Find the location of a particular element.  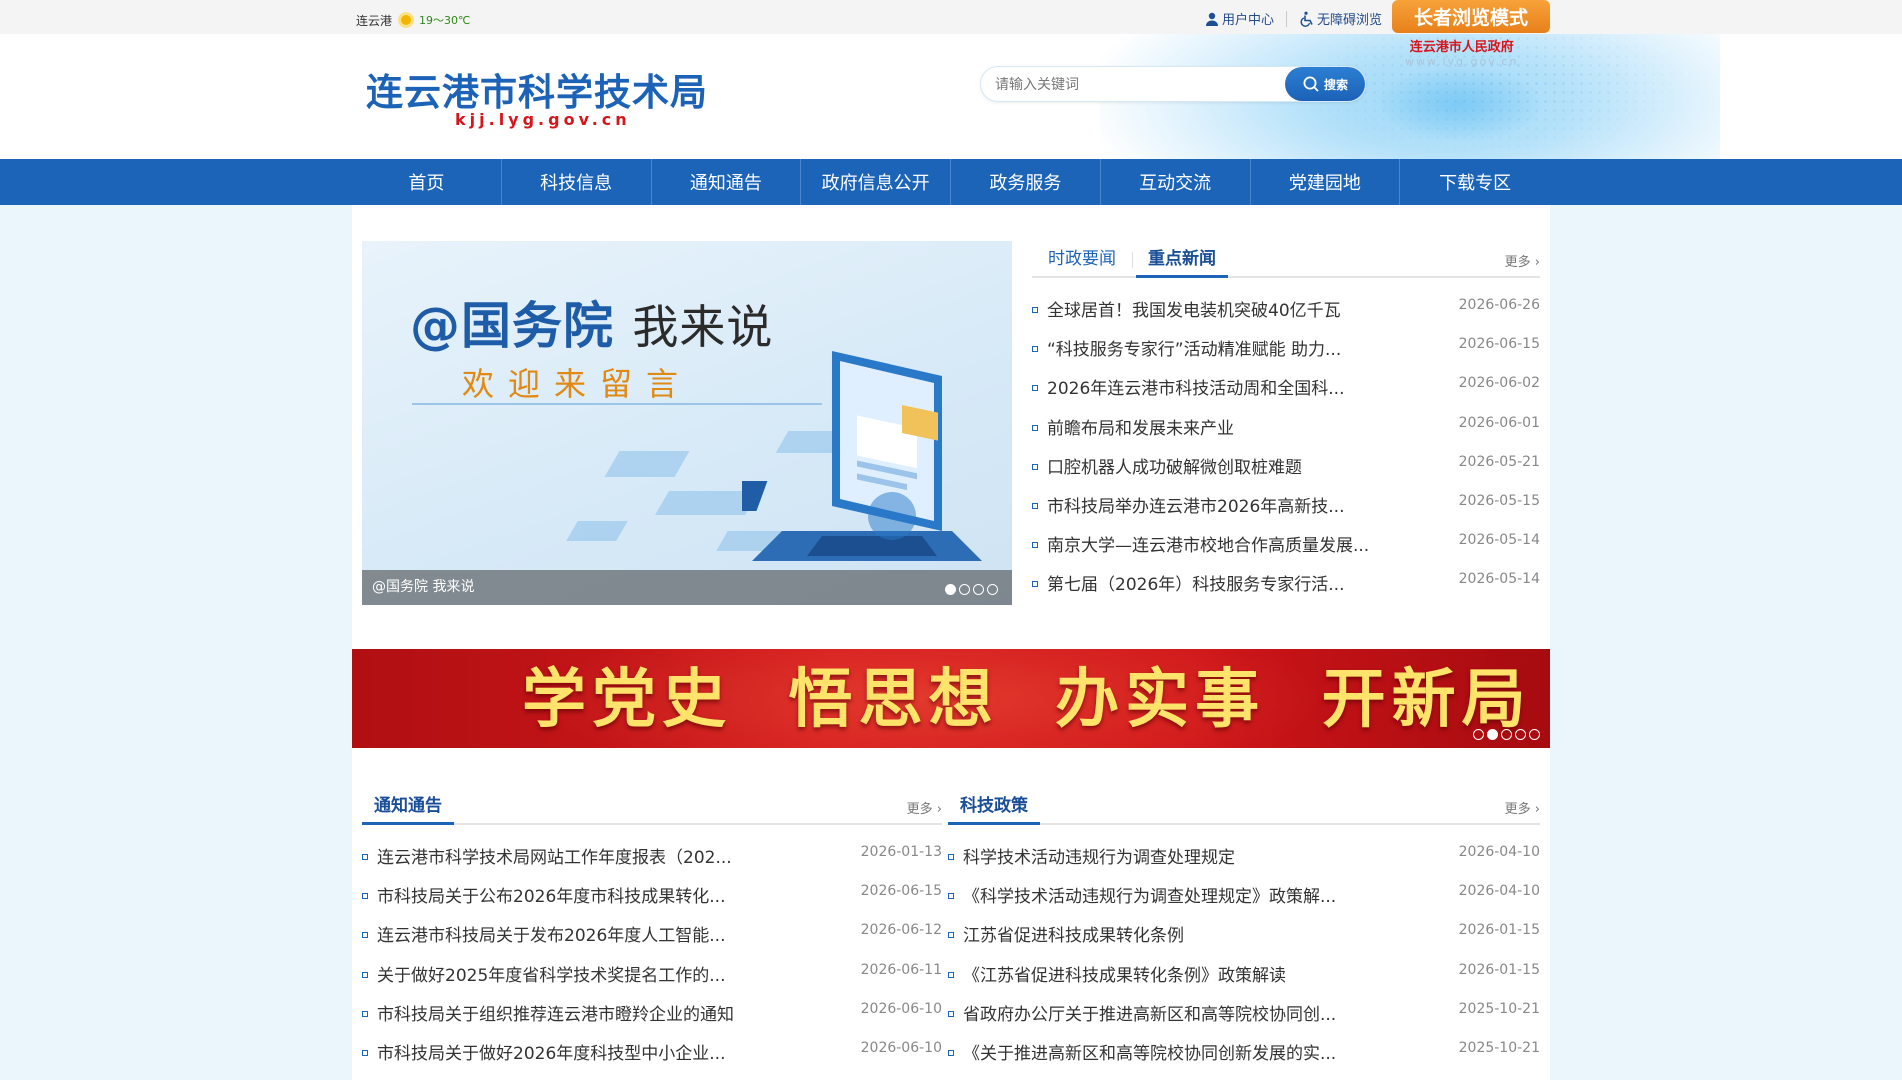

party-history-banner: 学党史 悟思想 办实事 开新局 is located at coordinates (951, 698).